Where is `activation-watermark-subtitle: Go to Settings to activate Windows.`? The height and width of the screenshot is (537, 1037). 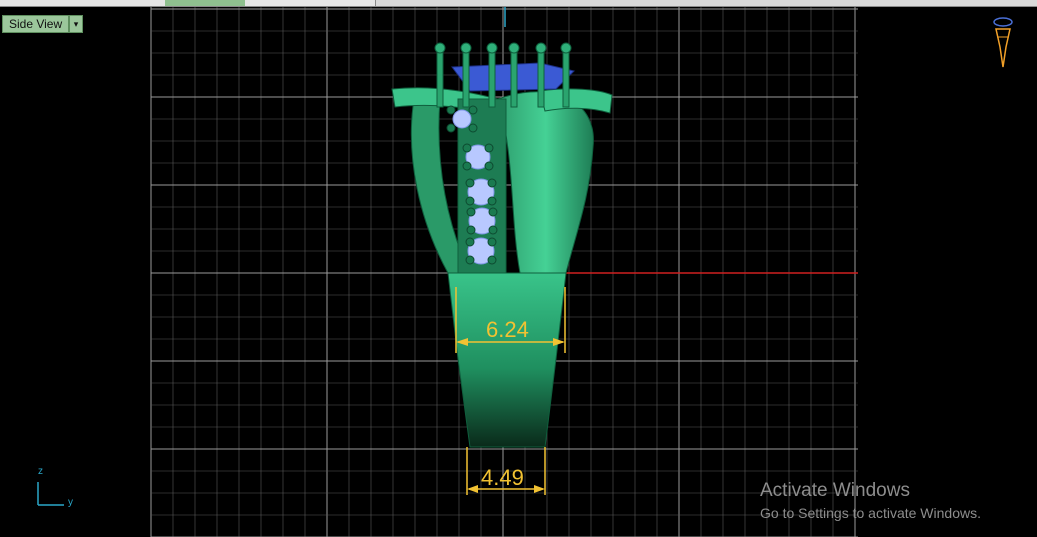 activation-watermark-subtitle: Go to Settings to activate Windows. is located at coordinates (870, 513).